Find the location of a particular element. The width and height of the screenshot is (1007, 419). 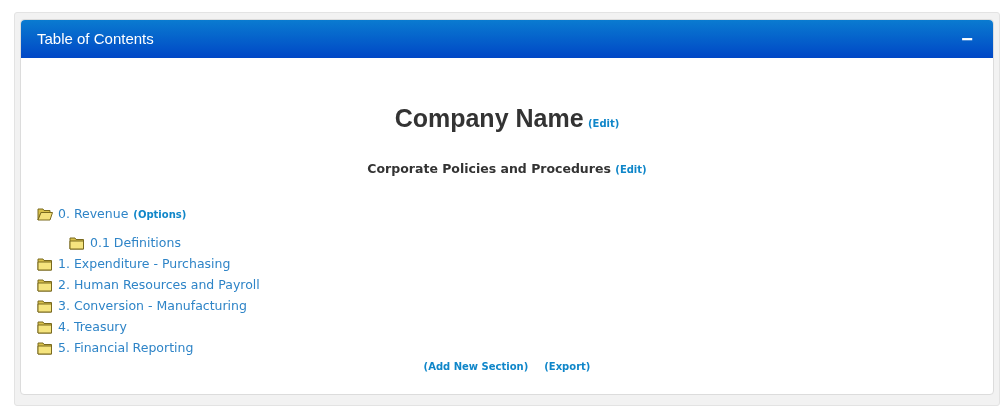

section-link: 5. Financial Reporting is located at coordinates (126, 348).